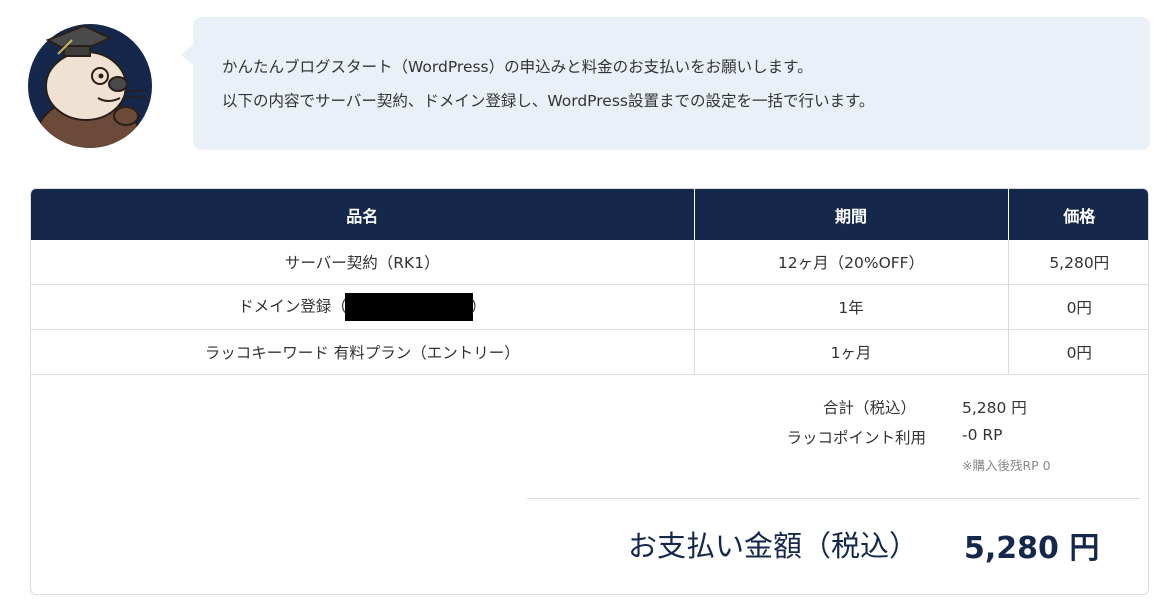  What do you see at coordinates (869, 408) in the screenshot?
I see `subtotal-label: 合計（税込）` at bounding box center [869, 408].